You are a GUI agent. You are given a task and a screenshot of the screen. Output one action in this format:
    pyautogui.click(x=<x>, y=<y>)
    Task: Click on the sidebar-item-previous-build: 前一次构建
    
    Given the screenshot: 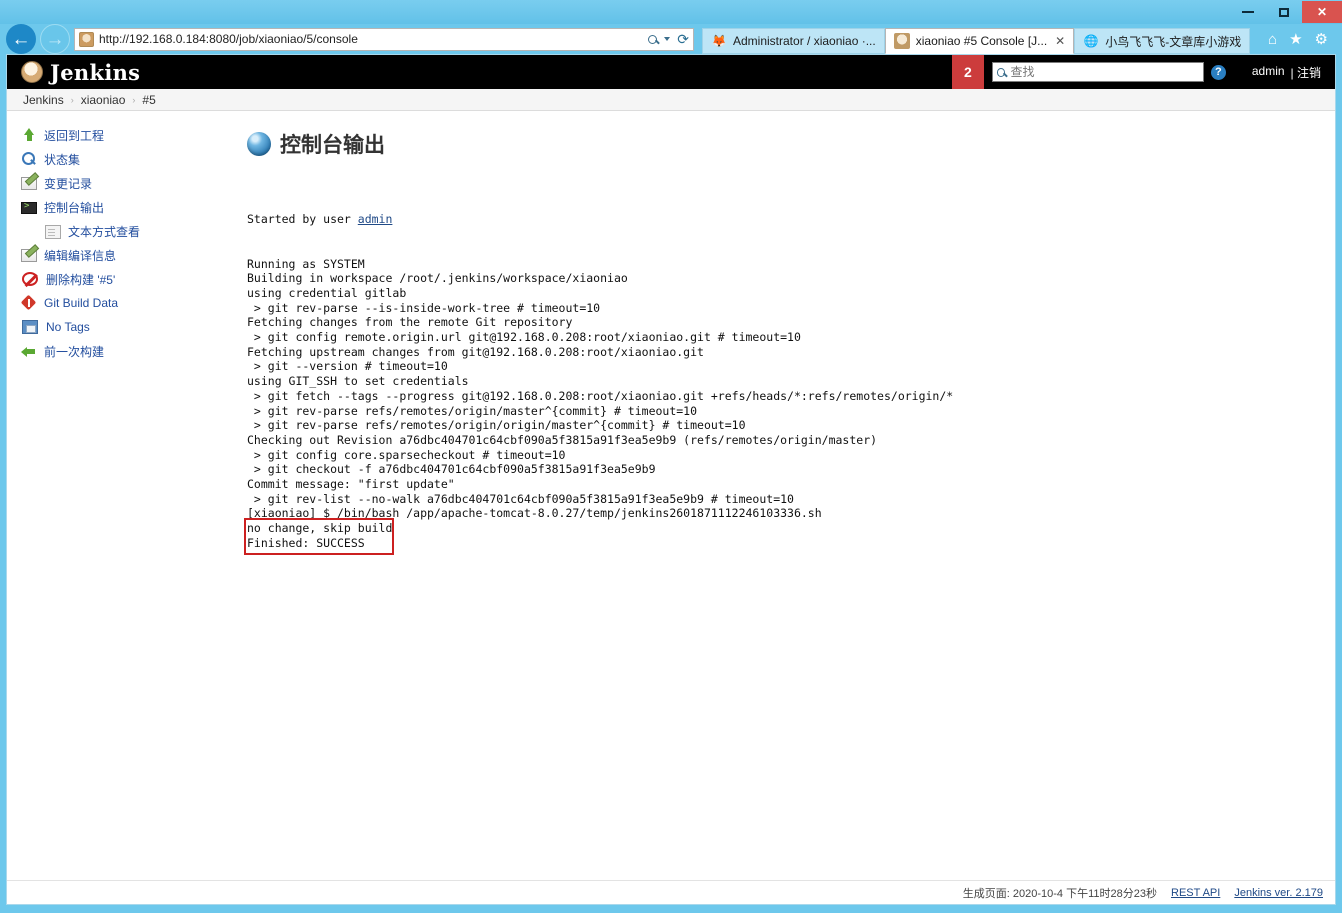 What is the action you would take?
    pyautogui.click(x=134, y=351)
    